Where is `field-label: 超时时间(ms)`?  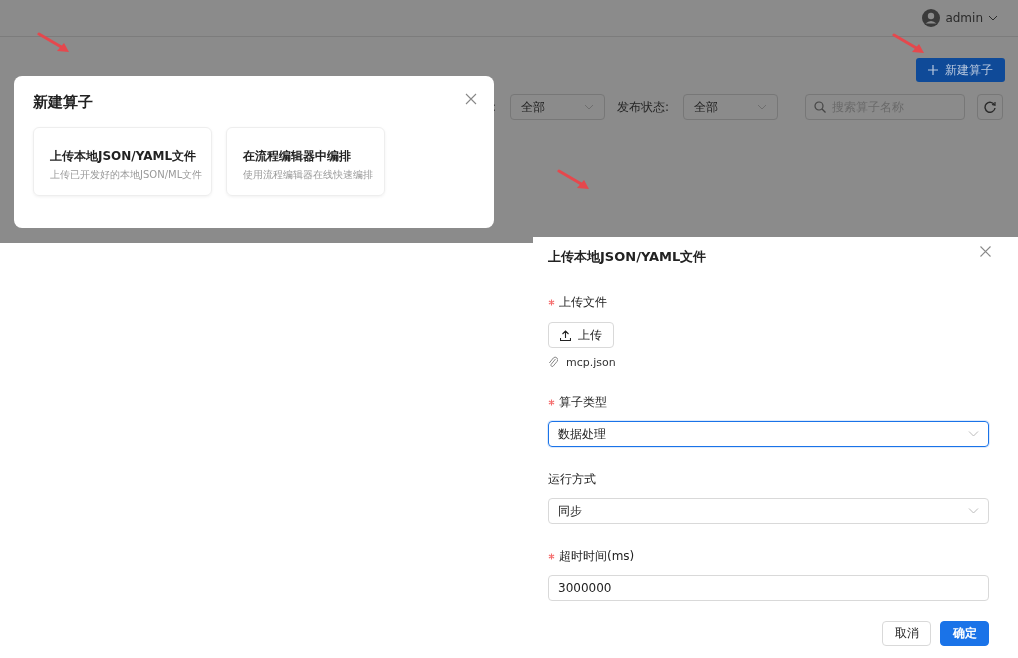 field-label: 超时时间(ms) is located at coordinates (597, 556).